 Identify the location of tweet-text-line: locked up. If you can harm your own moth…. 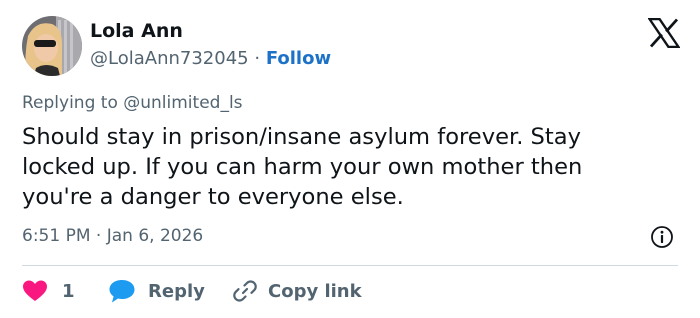
(302, 167).